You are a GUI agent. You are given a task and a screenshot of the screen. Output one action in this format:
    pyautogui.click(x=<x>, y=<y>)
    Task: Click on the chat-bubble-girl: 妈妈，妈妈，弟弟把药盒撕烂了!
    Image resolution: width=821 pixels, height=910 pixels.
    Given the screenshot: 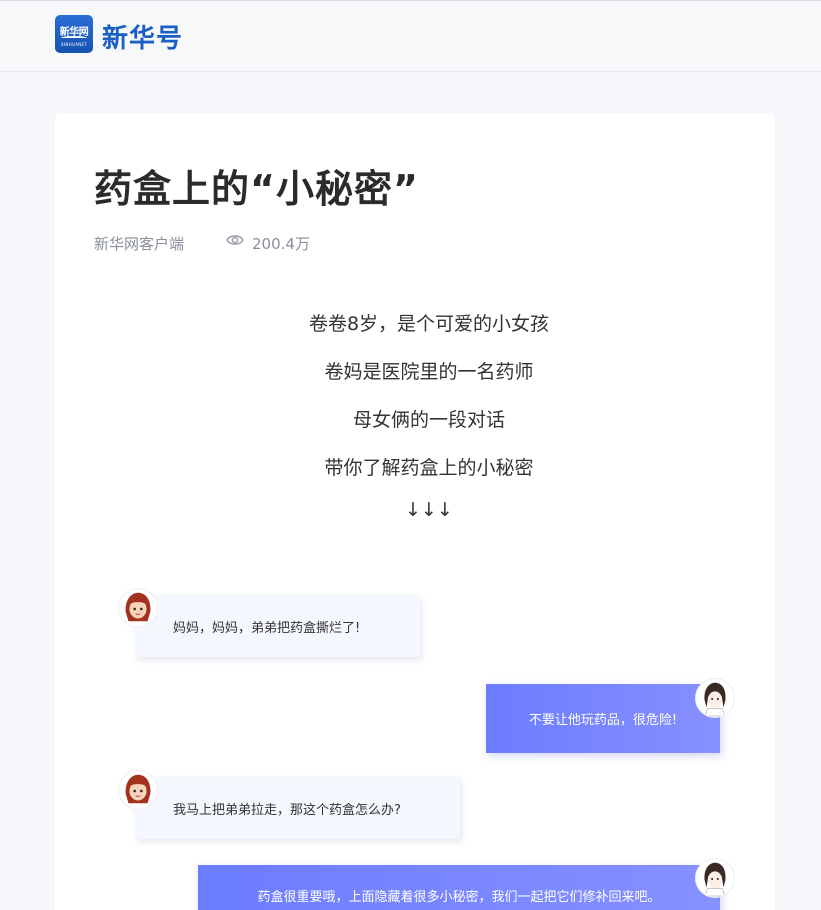 What is the action you would take?
    pyautogui.click(x=277, y=626)
    